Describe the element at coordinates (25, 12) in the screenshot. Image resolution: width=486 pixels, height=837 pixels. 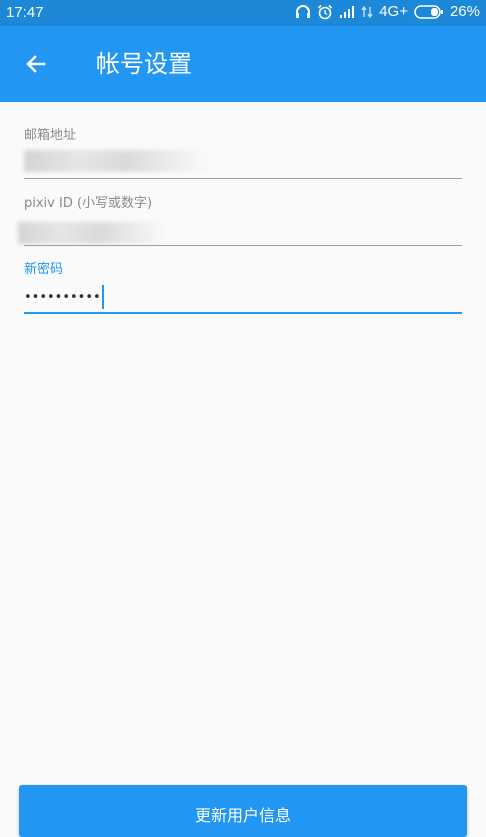
I see `status-time: 17:47` at that location.